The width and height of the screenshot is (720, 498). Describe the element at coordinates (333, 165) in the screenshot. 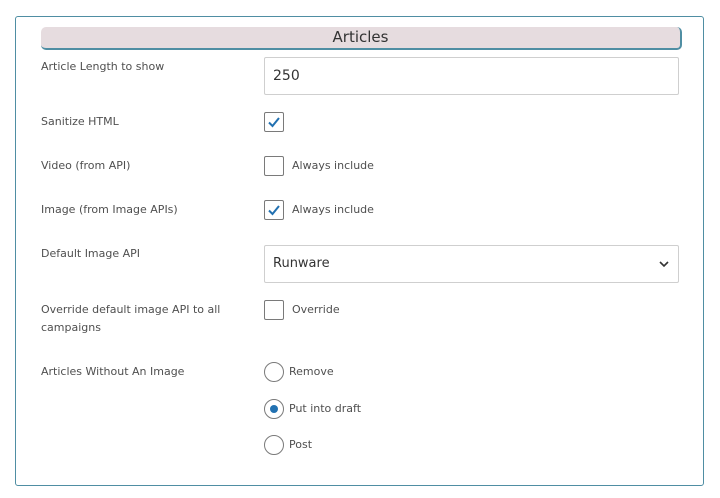

I see `video-option-label: Always include` at that location.